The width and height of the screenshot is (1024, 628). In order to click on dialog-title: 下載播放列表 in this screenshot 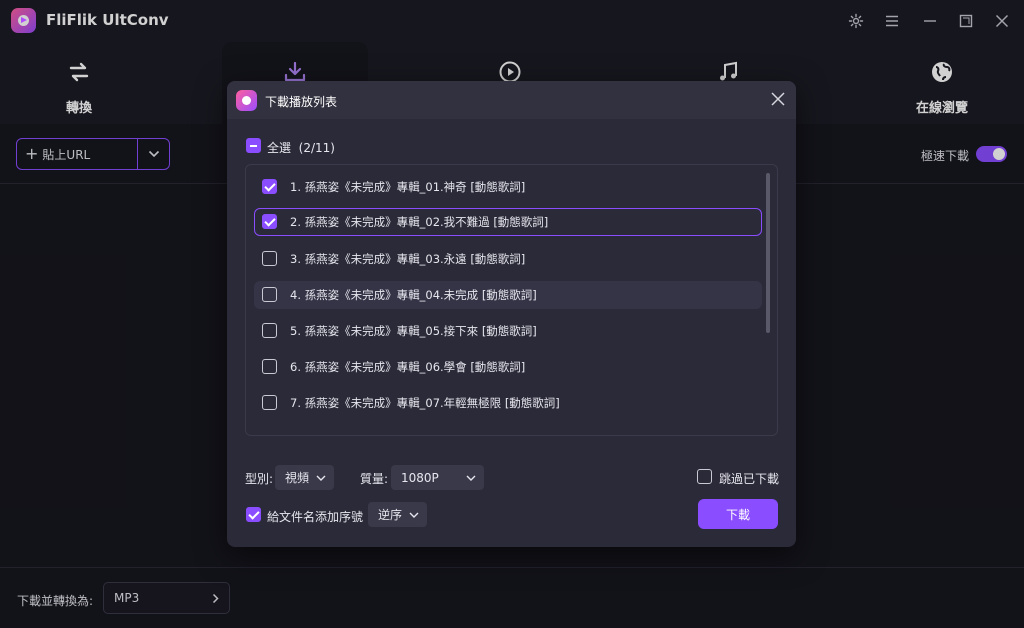, I will do `click(301, 102)`.